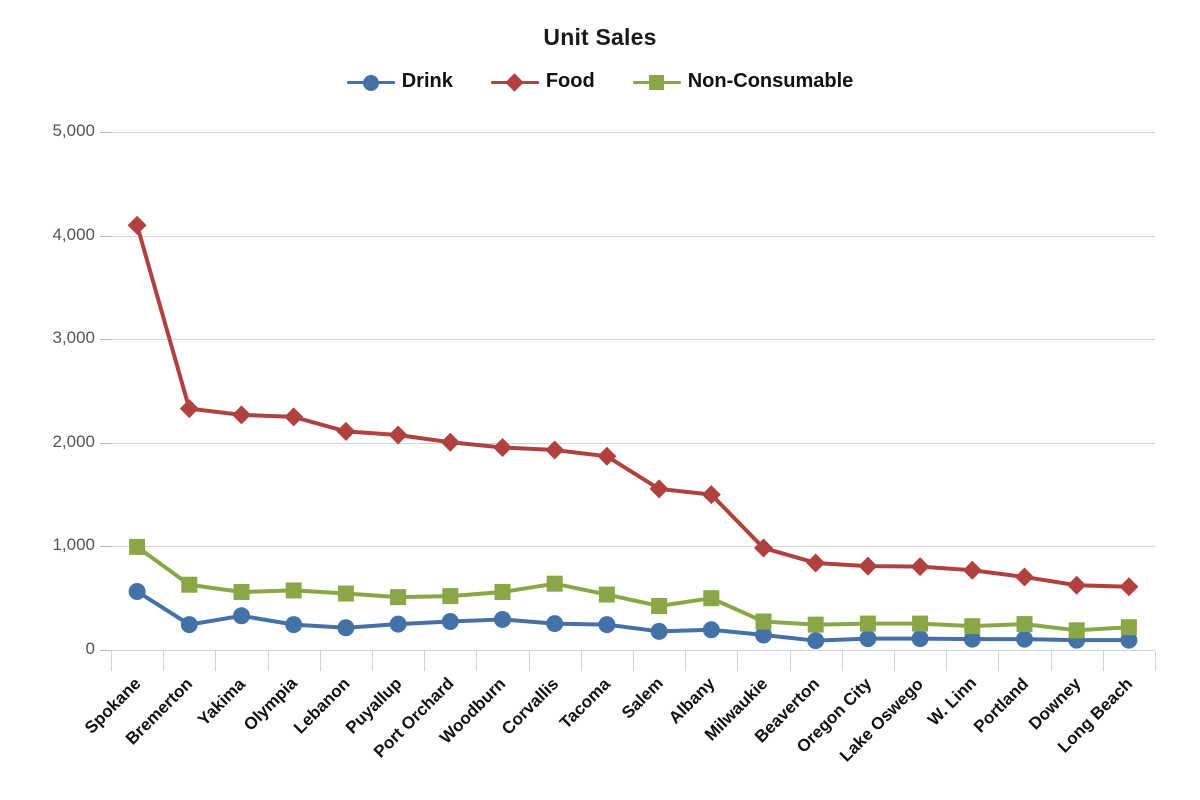  I want to click on x-axis-label-lebanon: Lebanon, so click(321, 706).